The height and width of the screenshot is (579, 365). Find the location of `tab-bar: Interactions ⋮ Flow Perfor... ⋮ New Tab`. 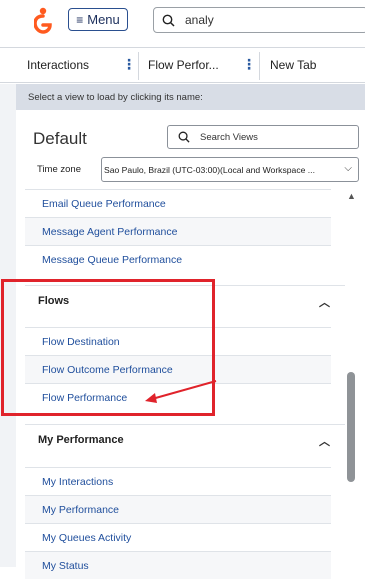

tab-bar: Interactions ⋮ Flow Perfor... ⋮ New Tab is located at coordinates (182, 65).